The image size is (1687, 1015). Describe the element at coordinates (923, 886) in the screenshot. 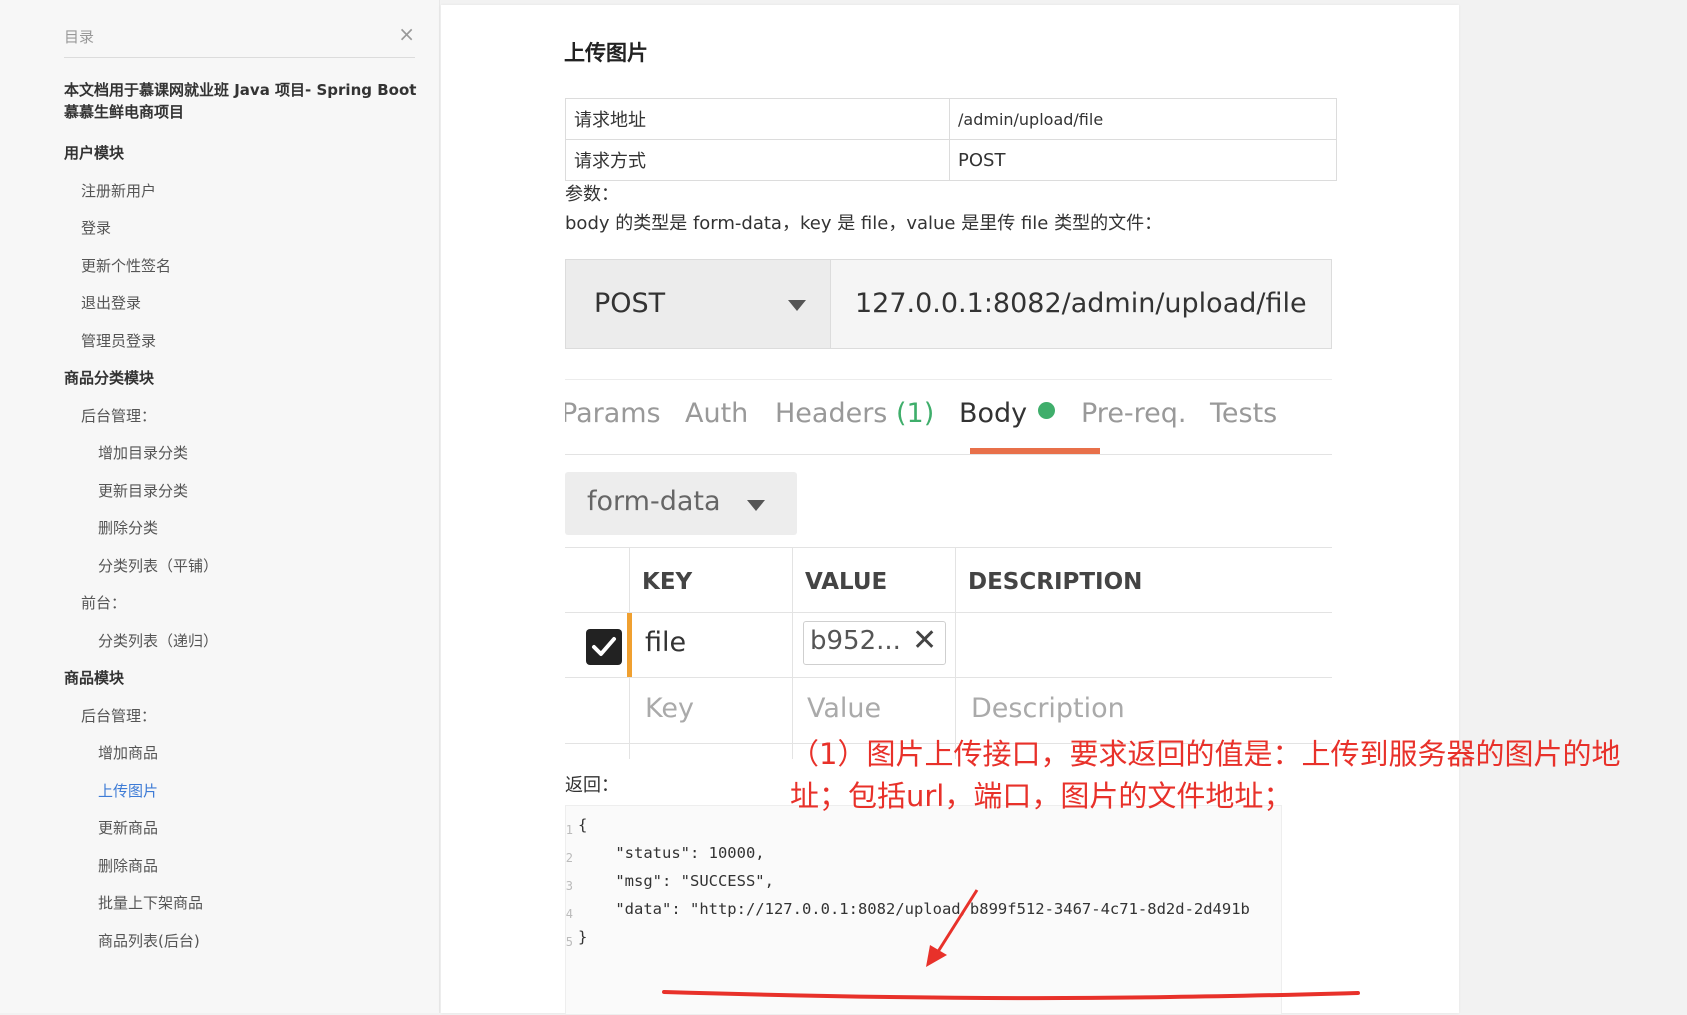

I see `code-line: "msg": "SUCCESS",` at that location.